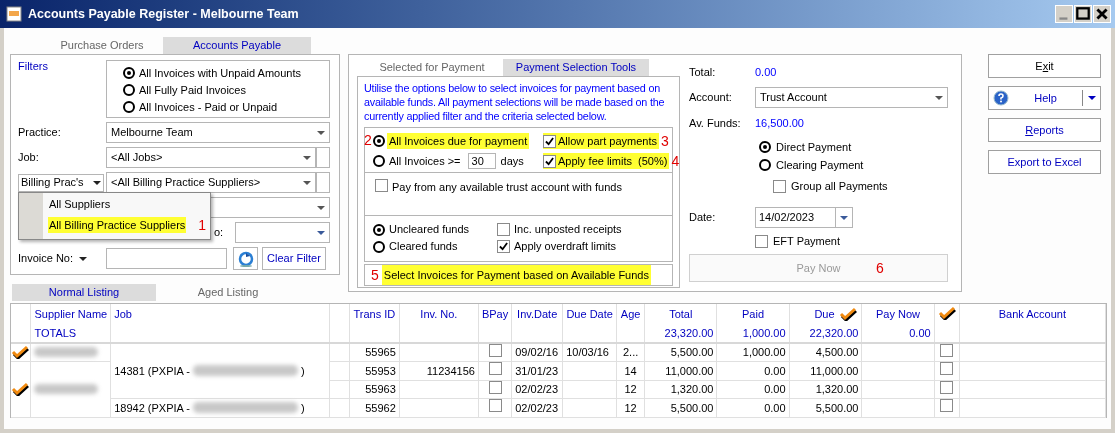 The height and width of the screenshot is (433, 1115). Describe the element at coordinates (102, 45) in the screenshot. I see `tab: Purchase Orders` at that location.